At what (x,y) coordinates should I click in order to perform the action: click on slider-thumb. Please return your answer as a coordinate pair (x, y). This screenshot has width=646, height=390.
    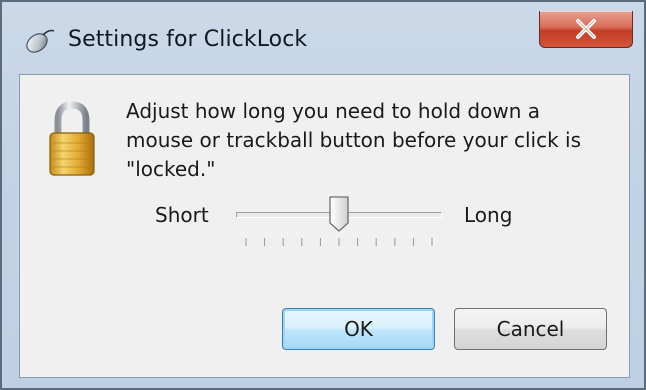
    Looking at the image, I should click on (339, 214).